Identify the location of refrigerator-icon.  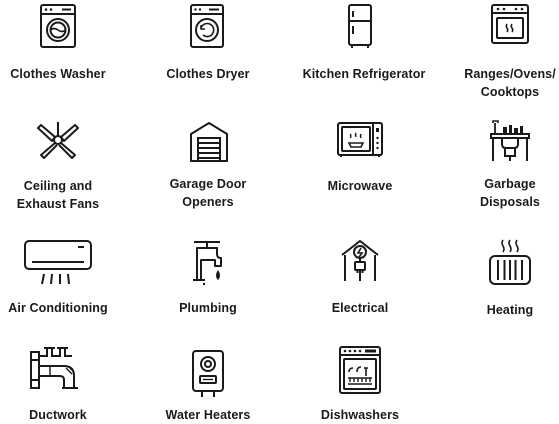
(360, 26).